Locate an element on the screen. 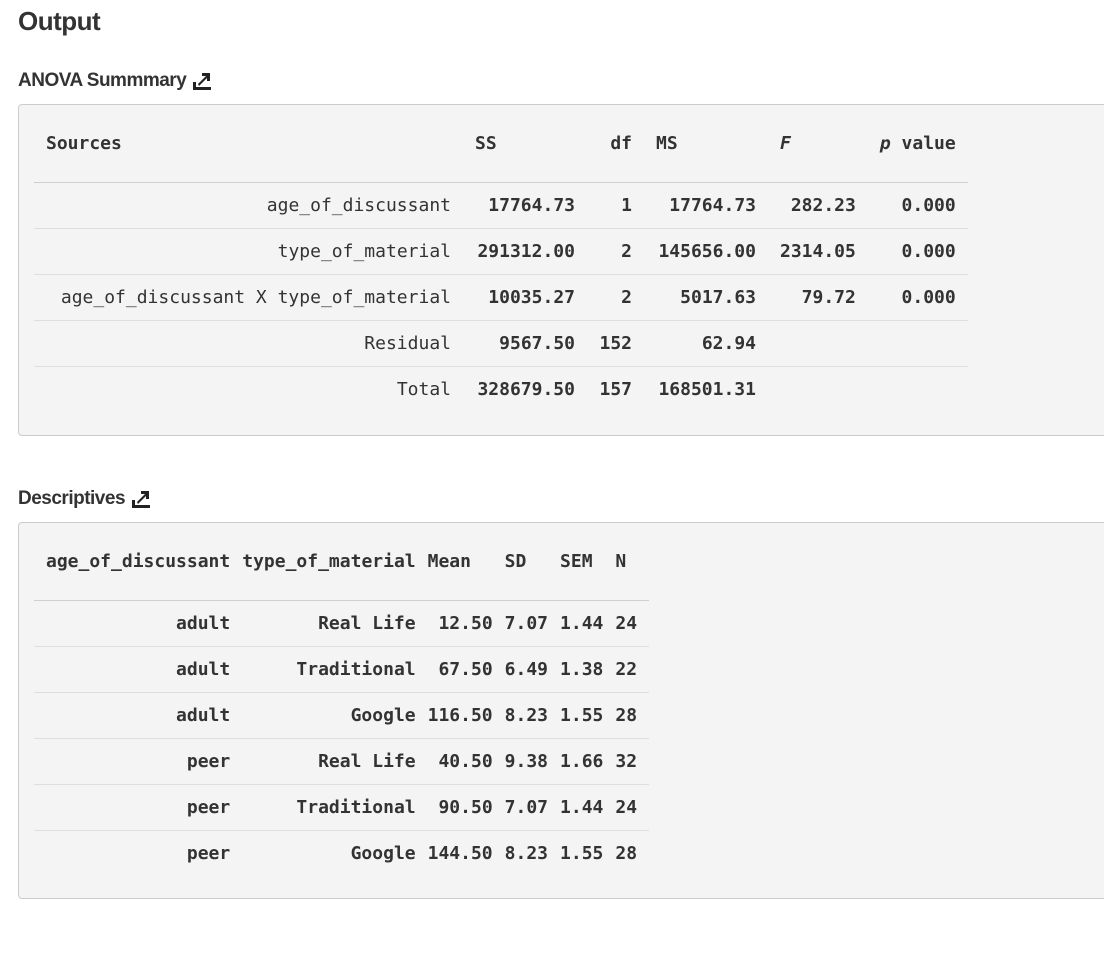 Image resolution: width=1104 pixels, height=954 pixels. anova-cell-ms: 168501.31 is located at coordinates (706, 389).